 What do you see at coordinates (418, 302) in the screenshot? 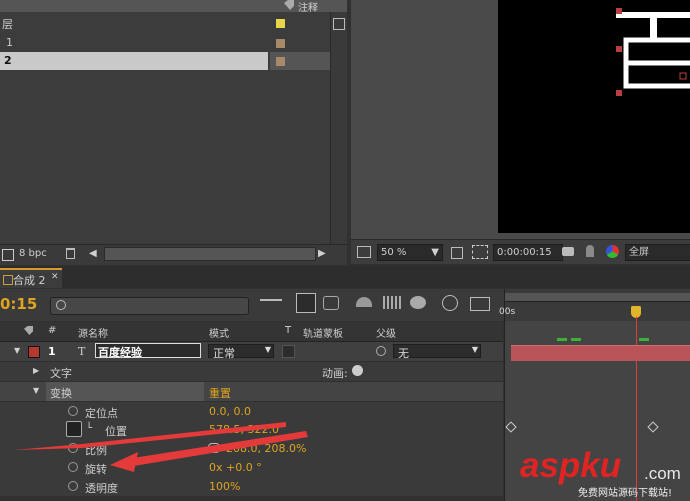
I see `brainstorm-icon` at bounding box center [418, 302].